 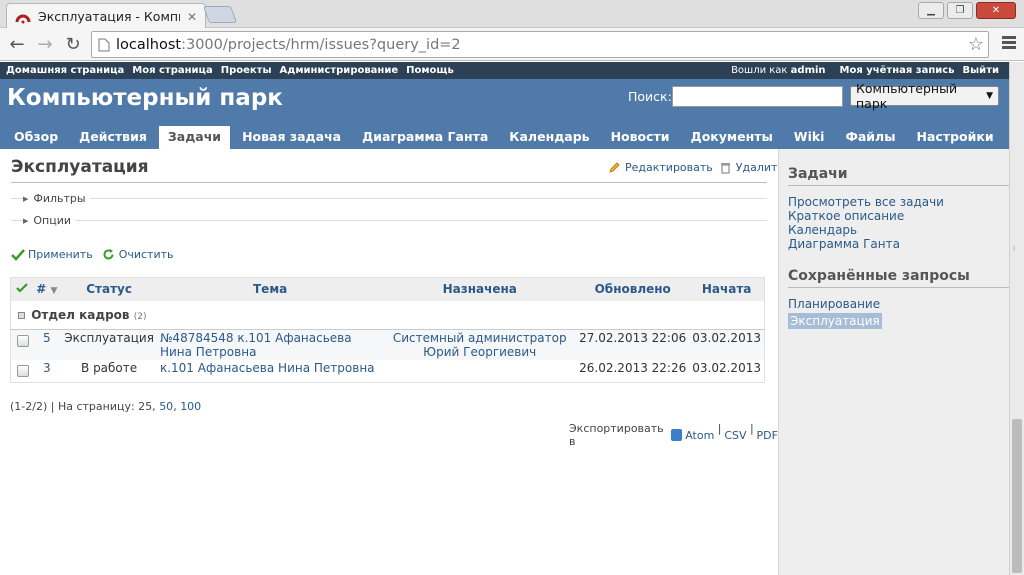 I want to click on tab-settings: Настройки, so click(x=955, y=137).